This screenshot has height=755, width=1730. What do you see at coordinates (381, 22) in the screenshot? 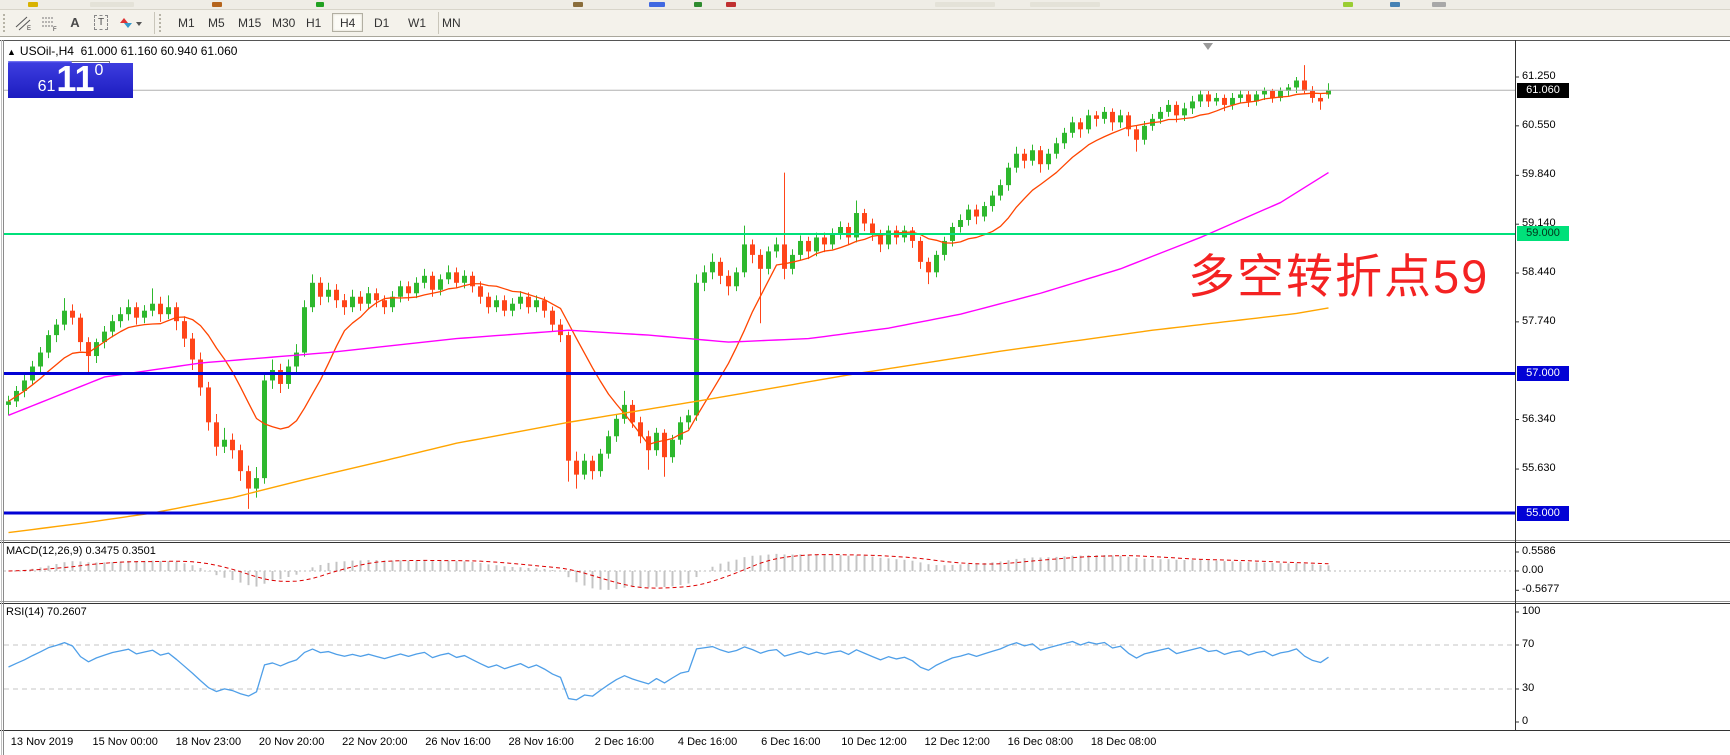
I see `timeframe-d1: D1` at bounding box center [381, 22].